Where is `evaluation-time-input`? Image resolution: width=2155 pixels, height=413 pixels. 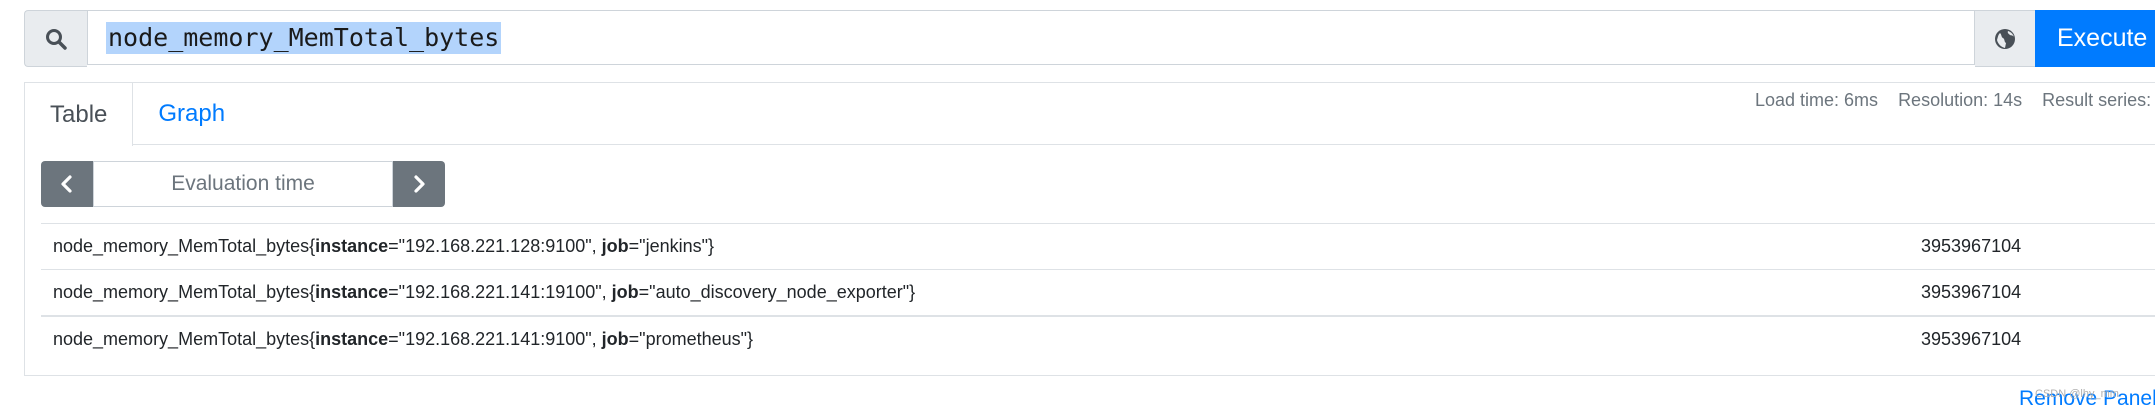 evaluation-time-input is located at coordinates (243, 184).